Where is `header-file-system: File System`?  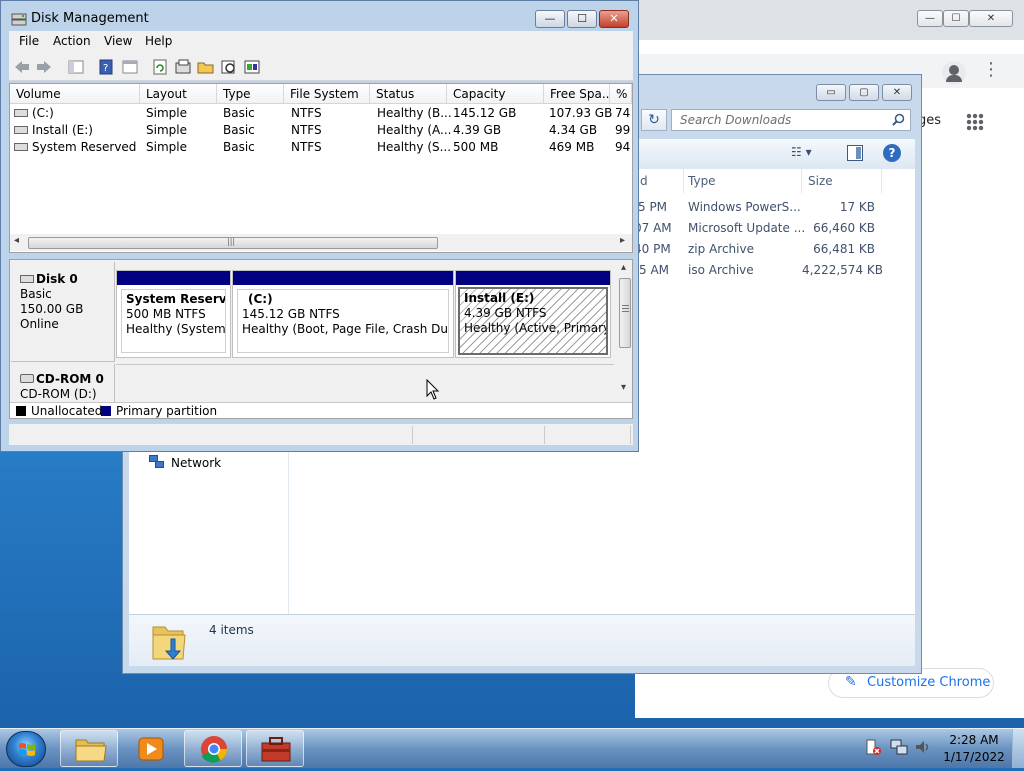
header-file-system: File System is located at coordinates (327, 94).